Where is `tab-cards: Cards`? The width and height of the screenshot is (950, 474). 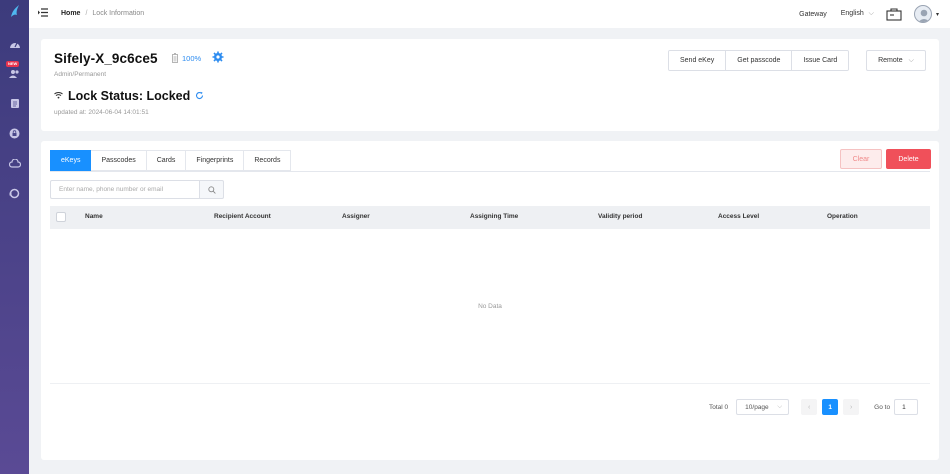 tab-cards: Cards is located at coordinates (166, 160).